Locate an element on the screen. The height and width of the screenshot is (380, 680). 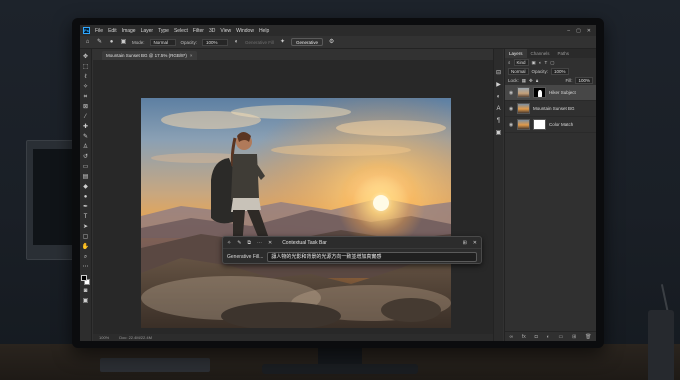
filter-shape-icon: ▢ is located at coordinates (552, 63).